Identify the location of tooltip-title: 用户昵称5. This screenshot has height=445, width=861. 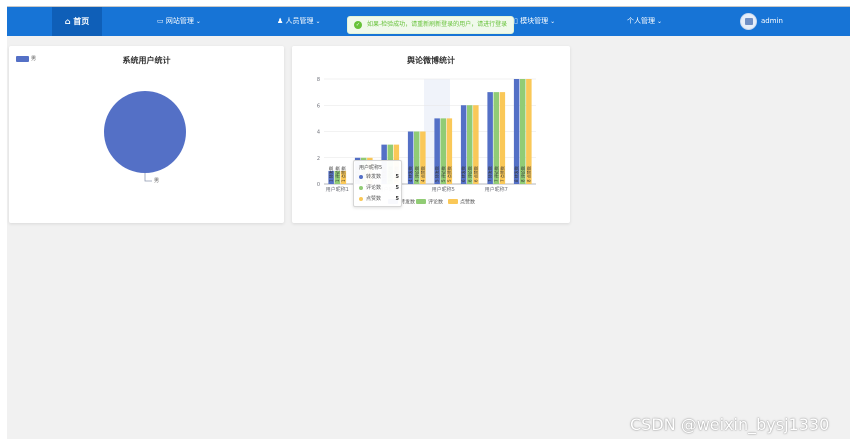
(371, 168).